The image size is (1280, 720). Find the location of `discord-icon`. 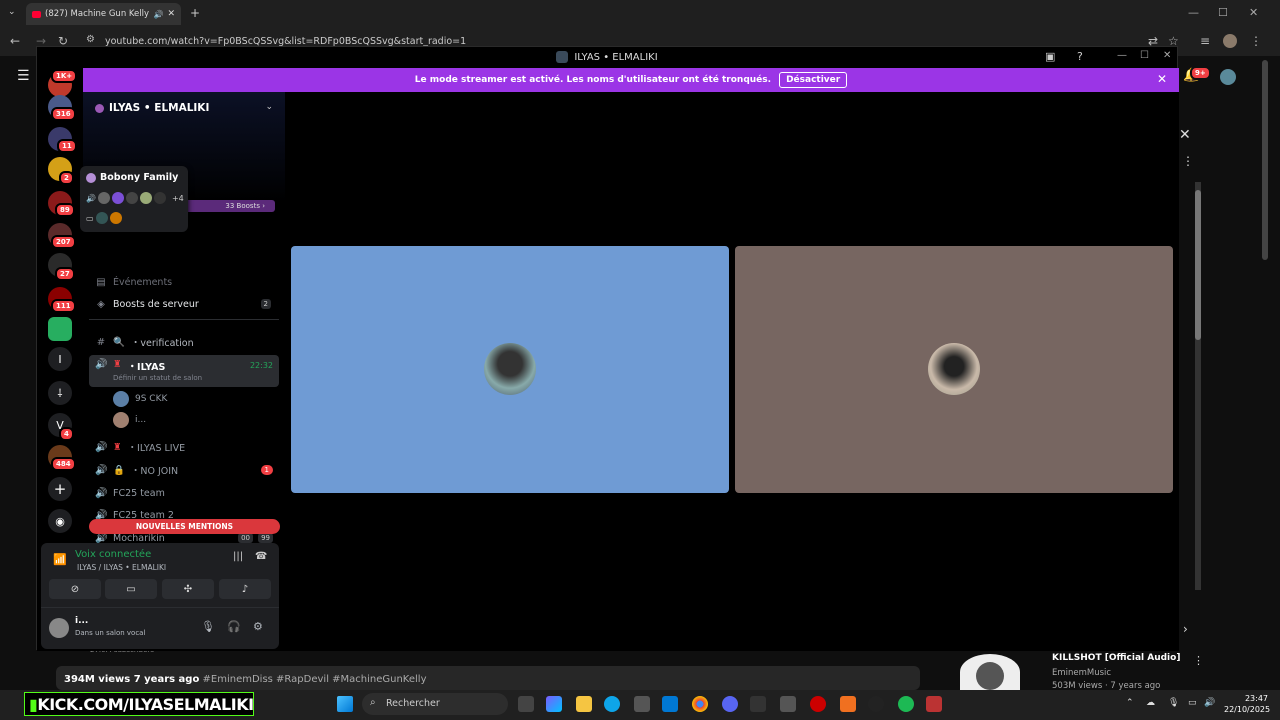

discord-icon is located at coordinates (730, 704).